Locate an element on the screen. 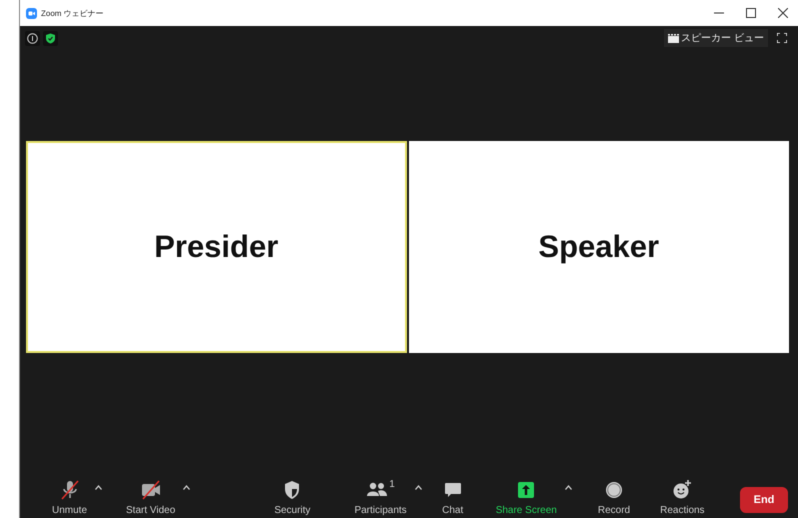  toolbar-button: 1 Participants is located at coordinates (380, 498).